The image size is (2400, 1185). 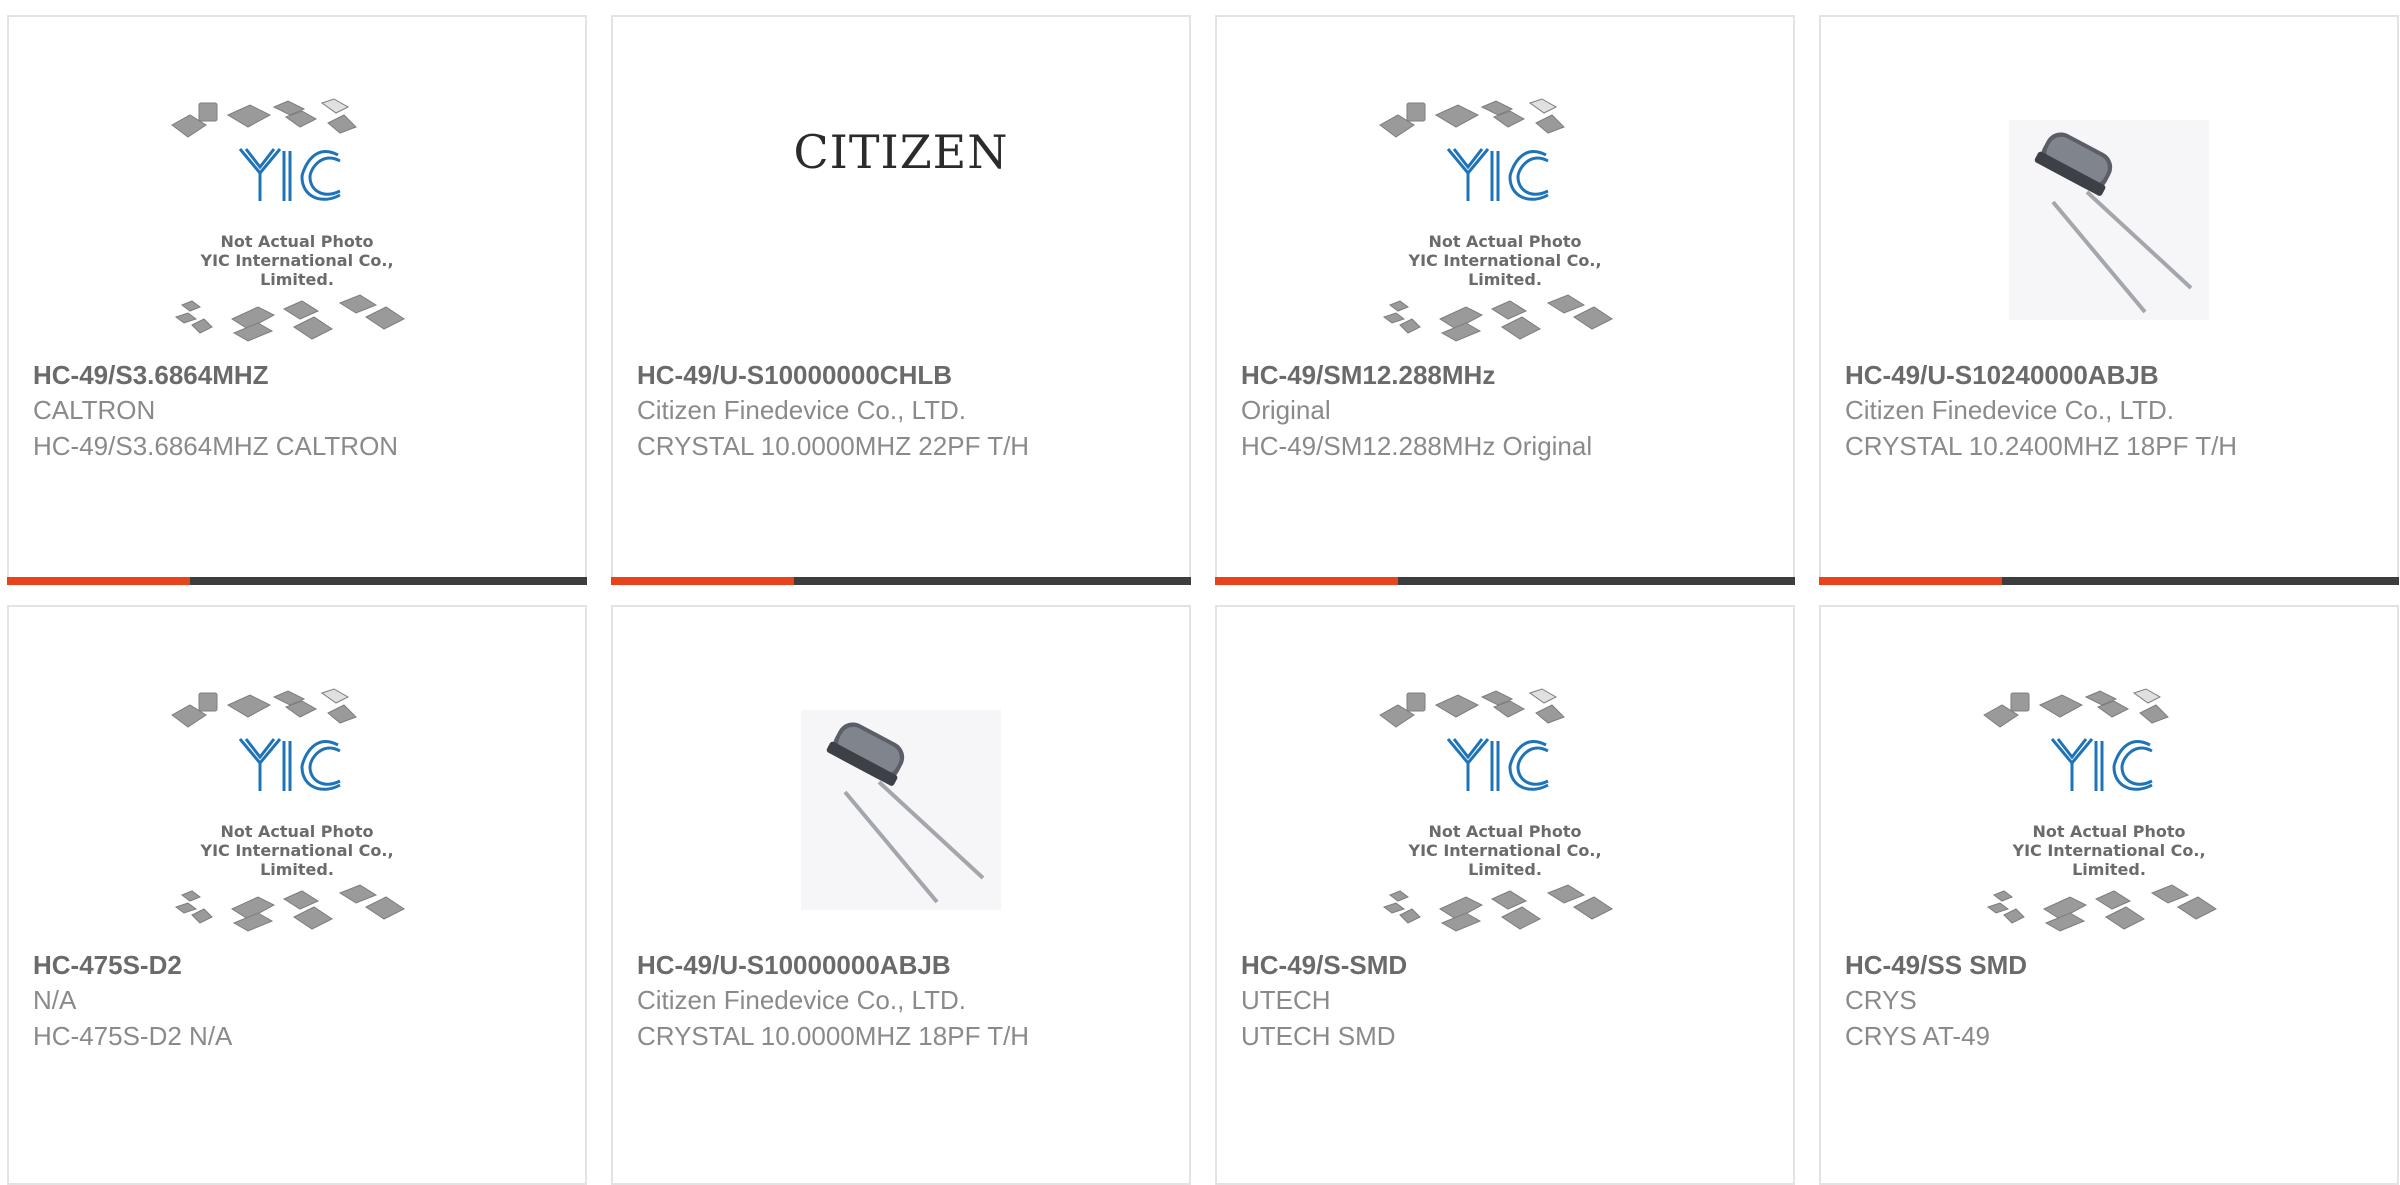 I want to click on part-number: HC-49/SS SMD, so click(x=2109, y=965).